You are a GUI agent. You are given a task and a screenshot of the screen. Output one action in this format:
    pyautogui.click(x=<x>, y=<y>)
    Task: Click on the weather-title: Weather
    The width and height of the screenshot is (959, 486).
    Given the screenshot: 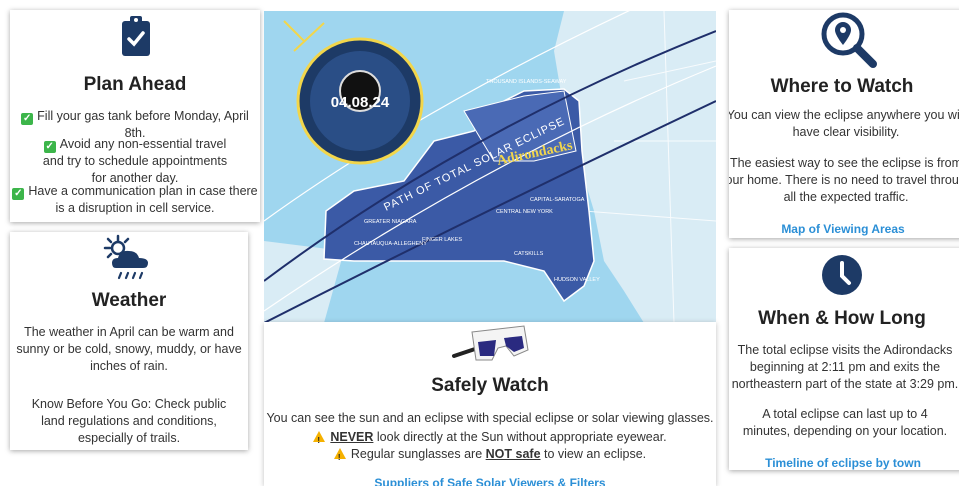 What is the action you would take?
    pyautogui.click(x=129, y=300)
    